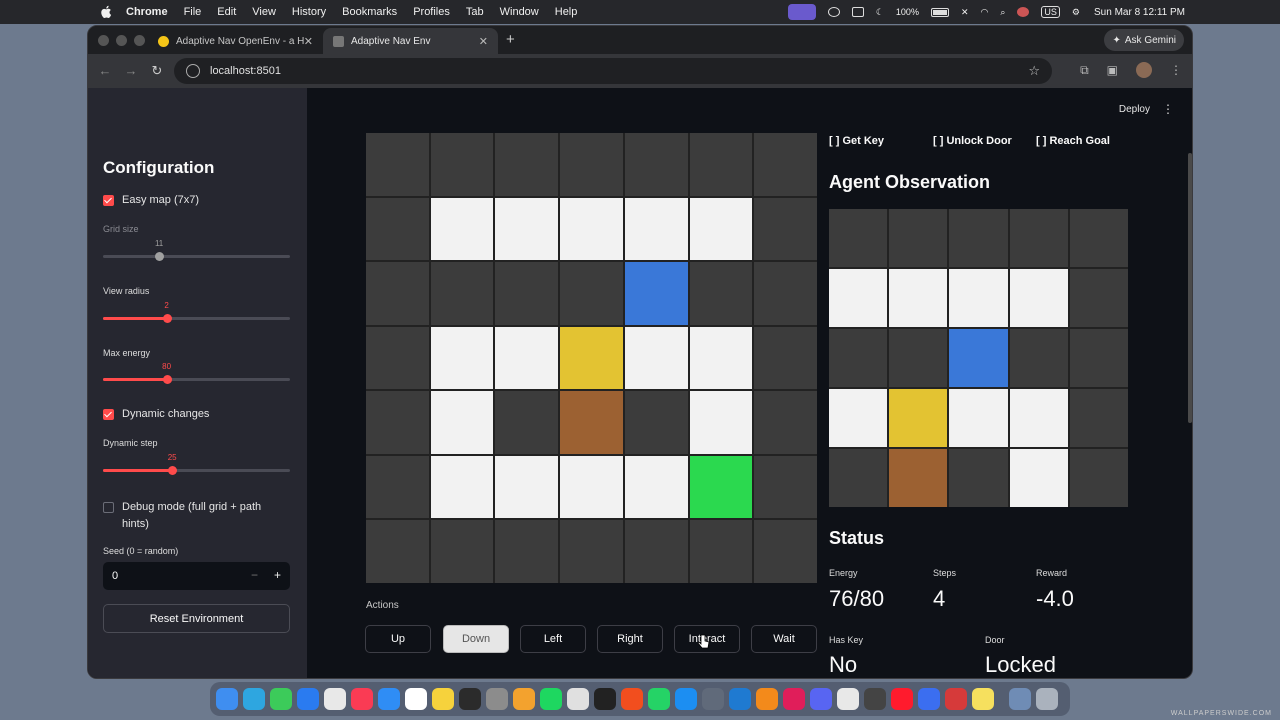  What do you see at coordinates (277, 575) in the screenshot?
I see `increment-icon: +` at bounding box center [277, 575].